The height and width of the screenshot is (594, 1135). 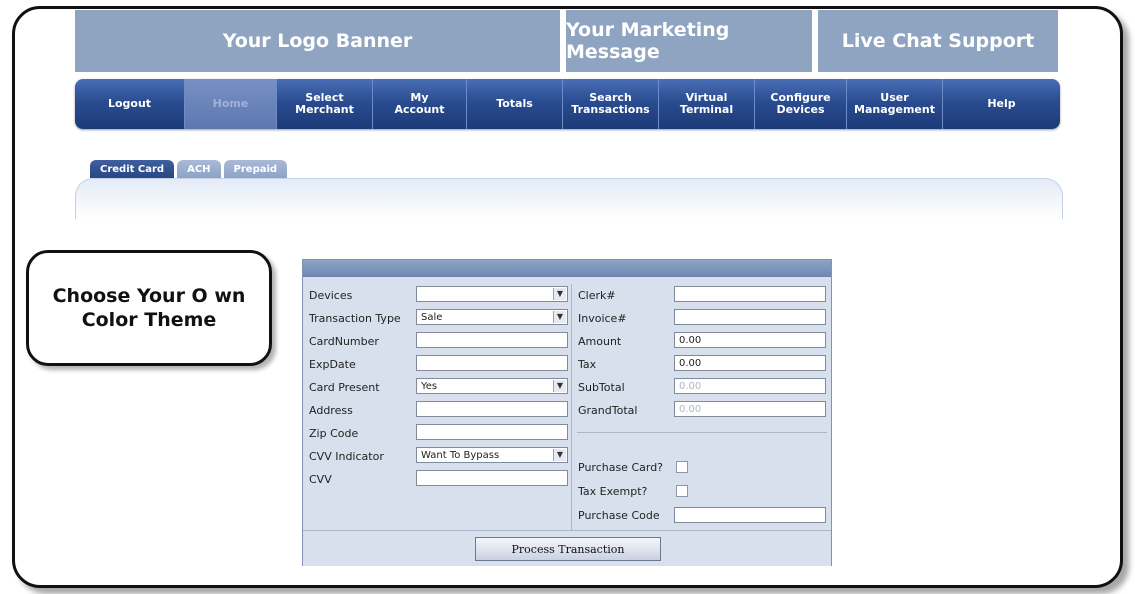 I want to click on nav-logout: Logout, so click(x=130, y=104).